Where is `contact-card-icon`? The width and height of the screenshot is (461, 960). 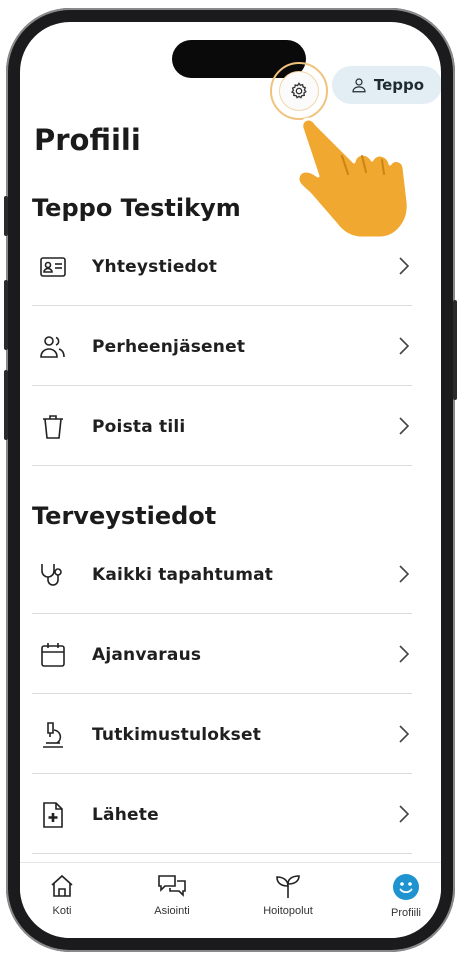 contact-card-icon is located at coordinates (53, 266).